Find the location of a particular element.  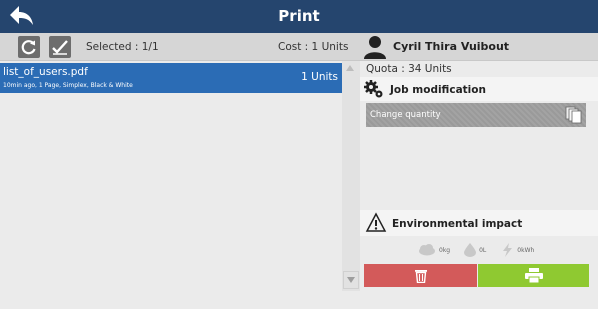

pages-icon is located at coordinates (573, 115).